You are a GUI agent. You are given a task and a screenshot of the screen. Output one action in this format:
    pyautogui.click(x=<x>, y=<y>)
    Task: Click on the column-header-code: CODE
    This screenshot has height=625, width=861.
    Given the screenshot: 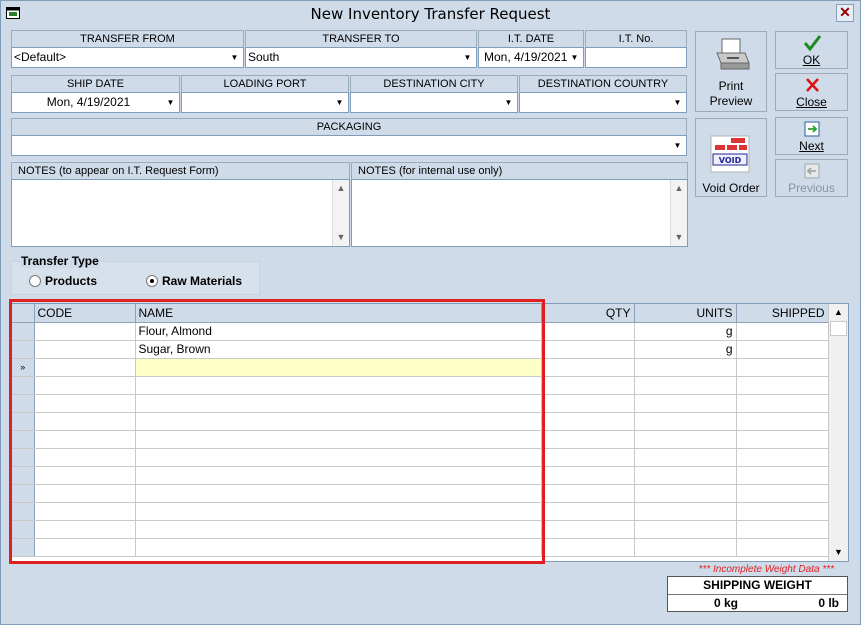 What is the action you would take?
    pyautogui.click(x=85, y=313)
    